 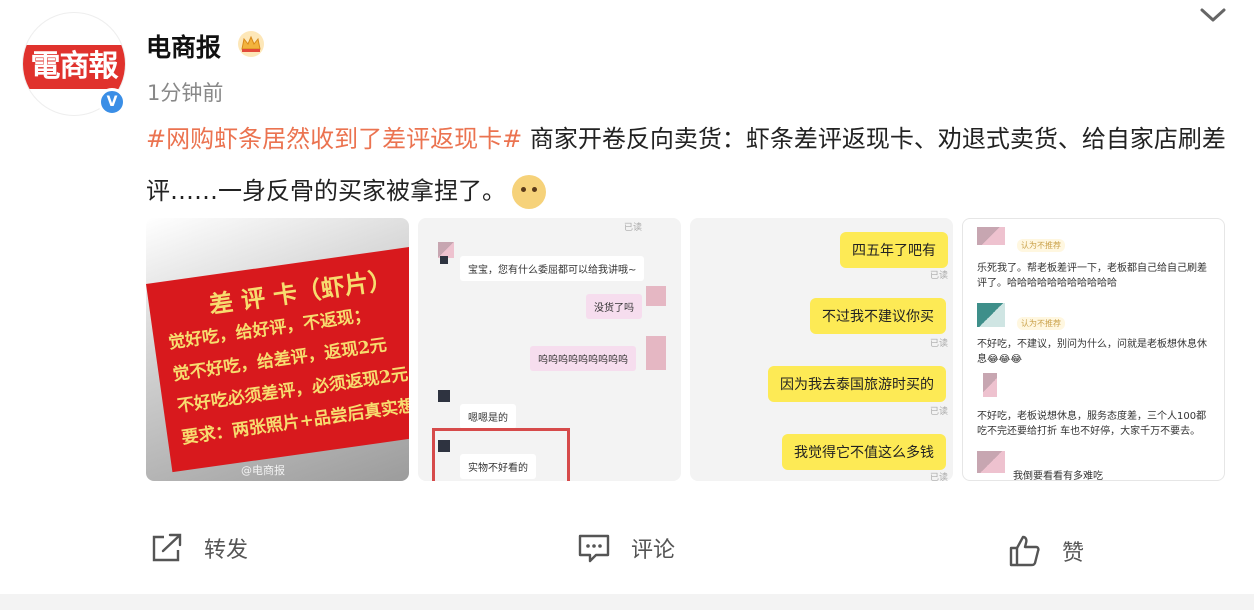 What do you see at coordinates (488, 416) in the screenshot?
I see `chat-message: 嗯嗯是的` at bounding box center [488, 416].